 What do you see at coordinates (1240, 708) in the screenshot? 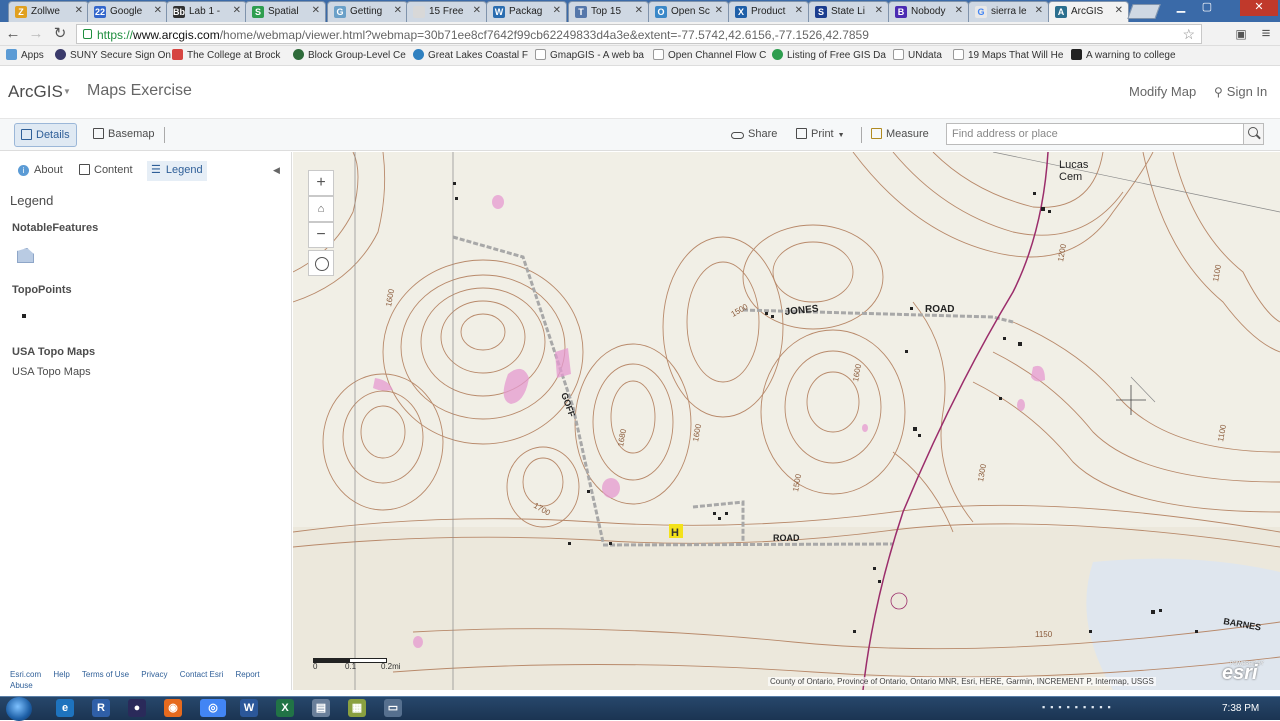
I see `taskbar-clock: 7:38 PM` at bounding box center [1240, 708].